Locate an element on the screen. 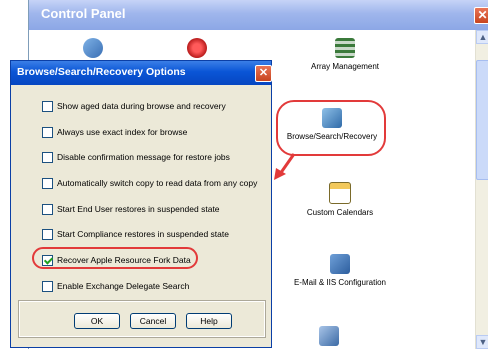 This screenshot has width=488, height=350. control-panel-close-button: ✕ is located at coordinates (481, 15).